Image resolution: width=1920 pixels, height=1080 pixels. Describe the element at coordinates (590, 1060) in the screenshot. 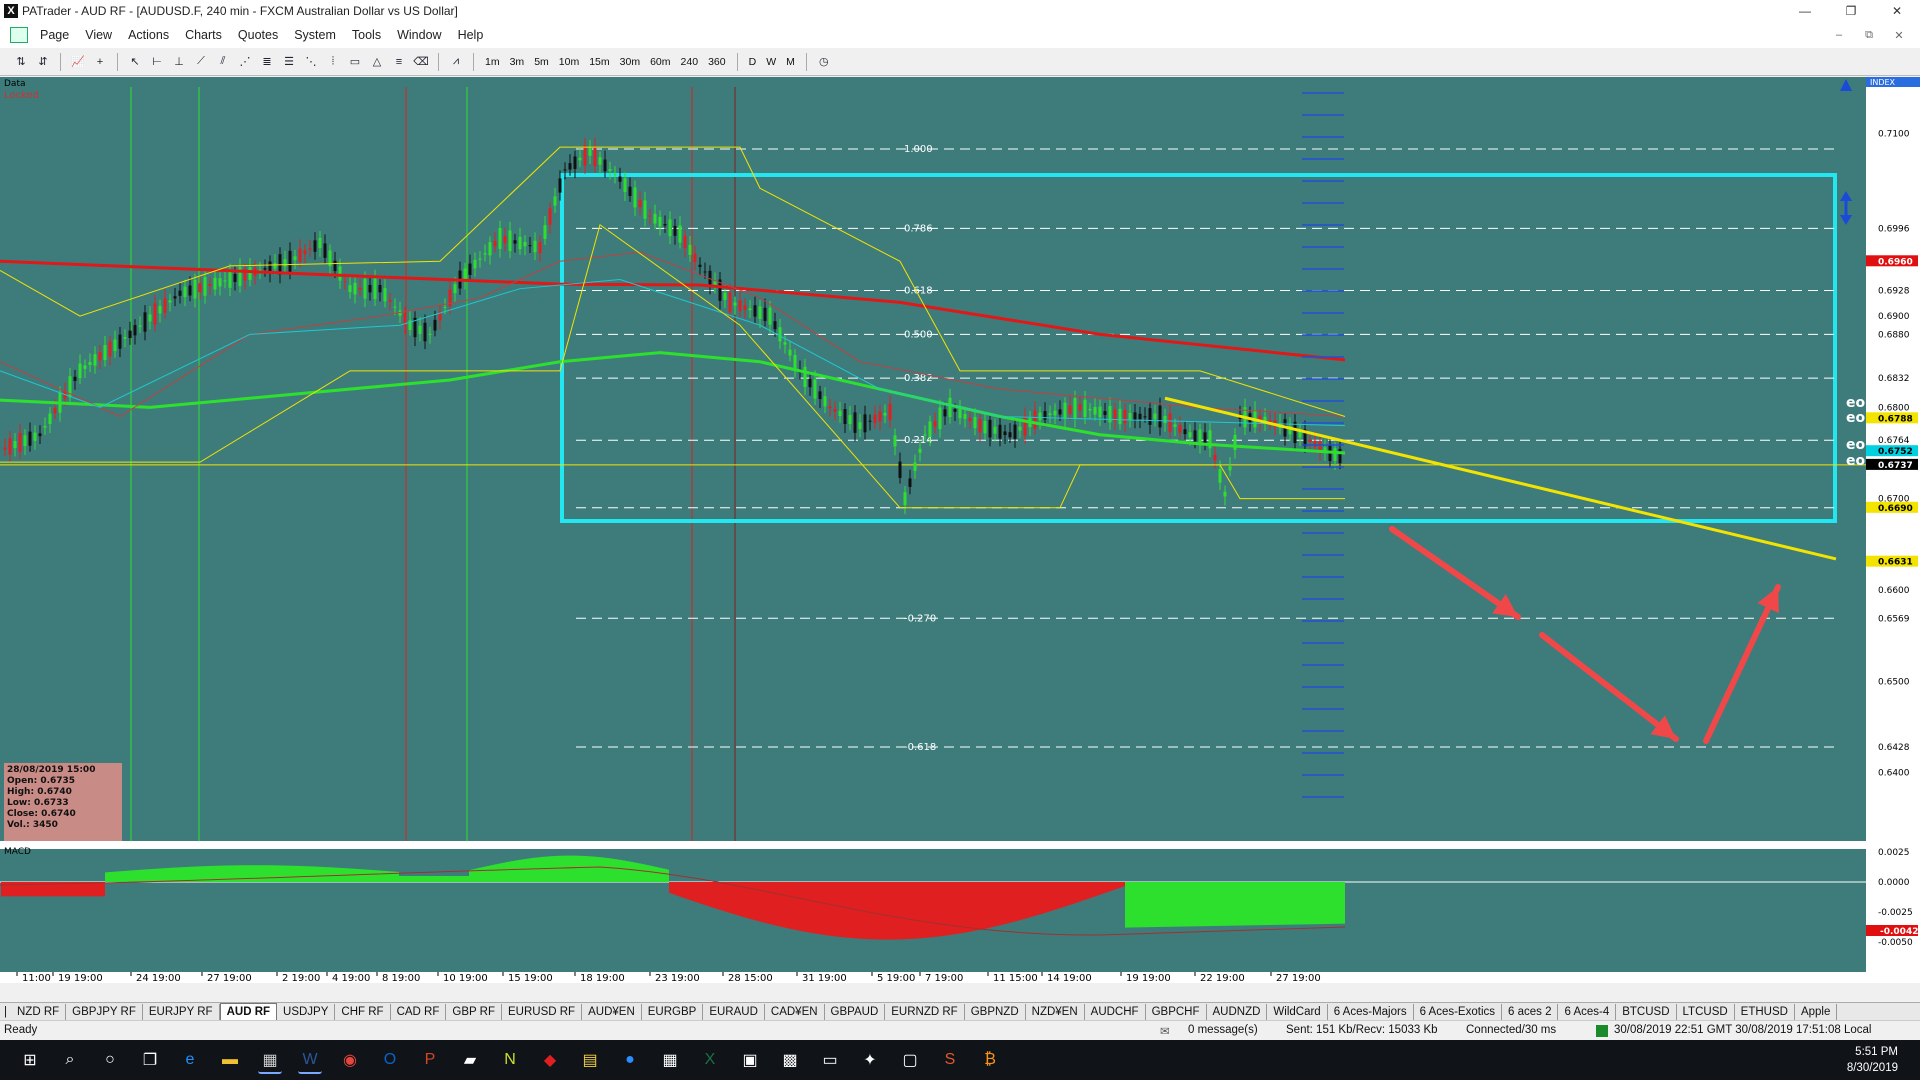

I see `sticky-icon: ▤` at that location.